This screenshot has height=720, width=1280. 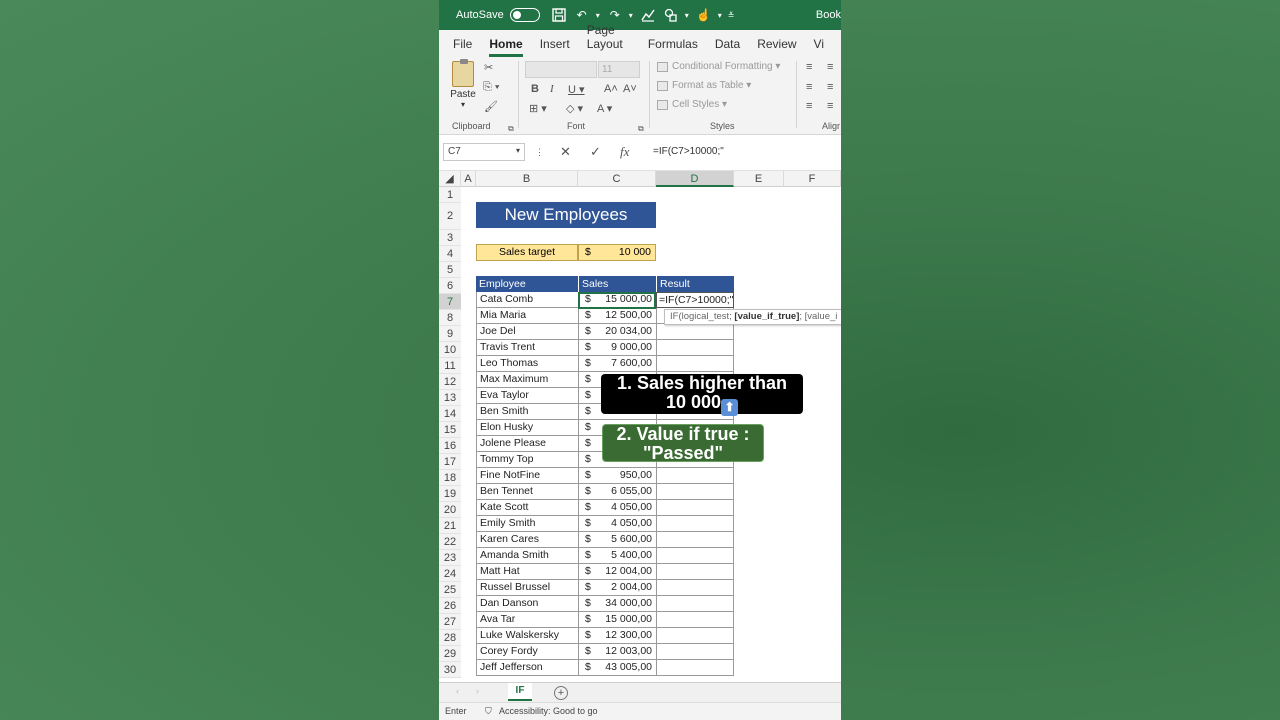 I want to click on align-right-icon: ≡, so click(x=830, y=106).